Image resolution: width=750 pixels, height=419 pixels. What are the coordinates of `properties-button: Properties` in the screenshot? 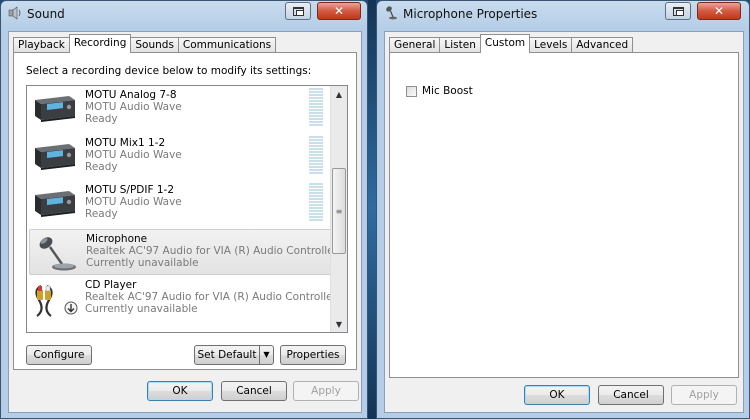 It's located at (313, 355).